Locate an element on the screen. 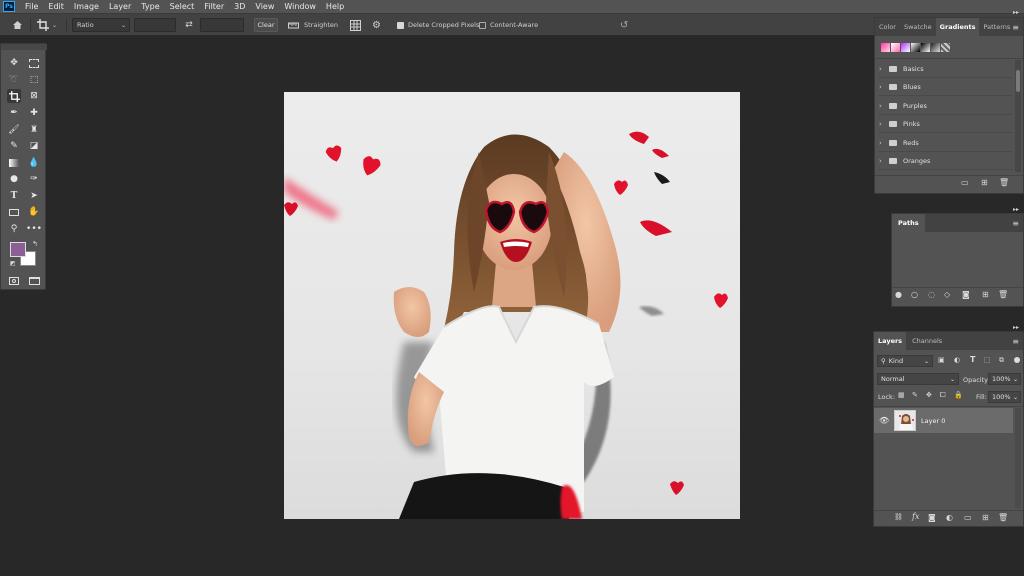  tab-swatches: Swatche is located at coordinates (918, 27).